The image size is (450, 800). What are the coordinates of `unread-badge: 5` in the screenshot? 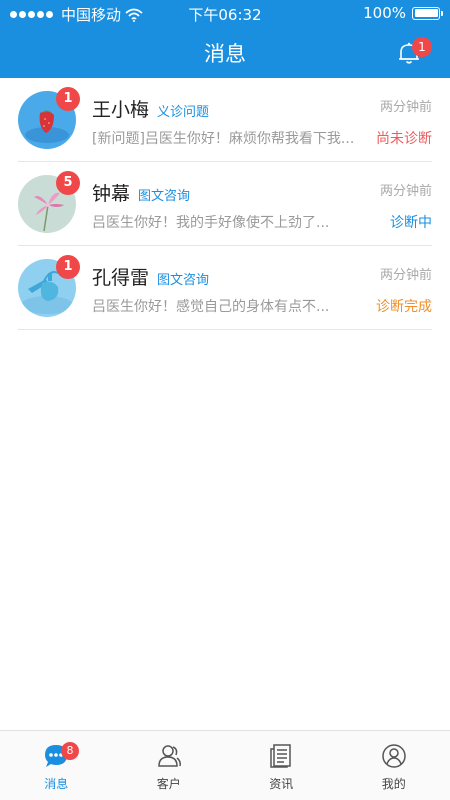 It's located at (68, 183).